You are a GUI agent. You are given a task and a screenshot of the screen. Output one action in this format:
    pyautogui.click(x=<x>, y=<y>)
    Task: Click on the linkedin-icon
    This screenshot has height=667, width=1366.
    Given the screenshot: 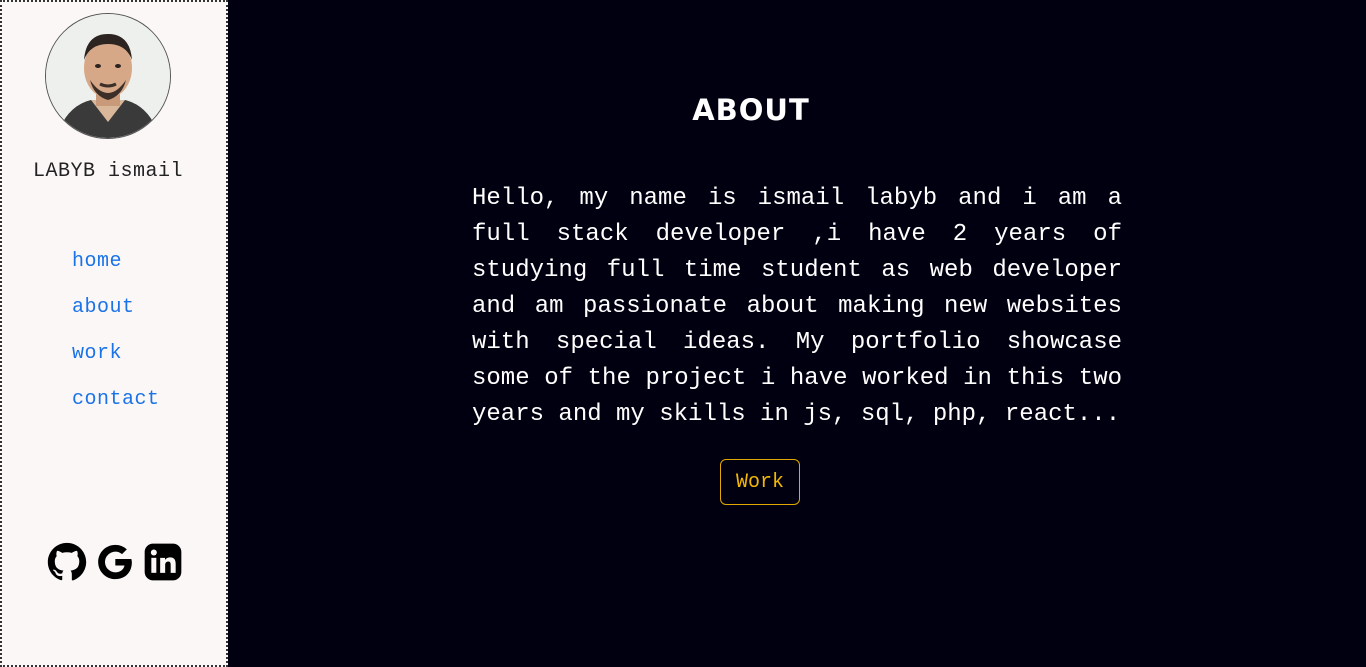 What is the action you would take?
    pyautogui.click(x=163, y=562)
    